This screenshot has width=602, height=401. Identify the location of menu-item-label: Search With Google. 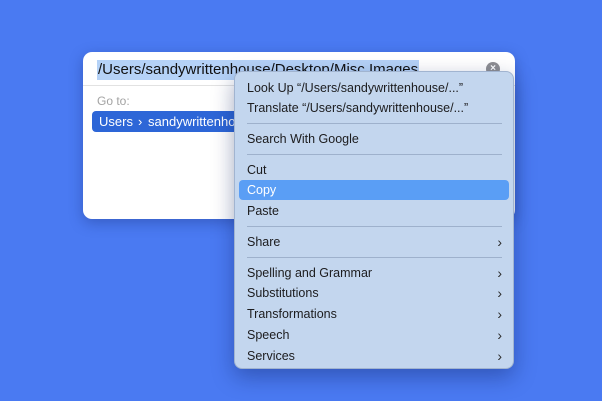
(303, 139).